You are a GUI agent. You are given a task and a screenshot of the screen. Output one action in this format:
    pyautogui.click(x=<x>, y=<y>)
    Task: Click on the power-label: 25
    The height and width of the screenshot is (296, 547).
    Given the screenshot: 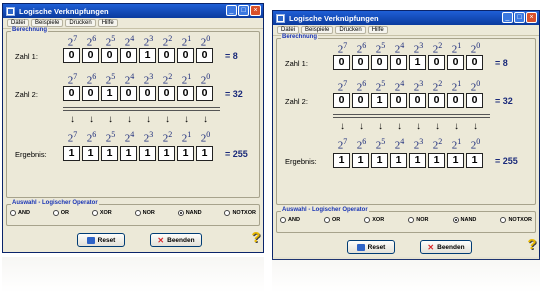 What is the action you would take?
    pyautogui.click(x=380, y=144)
    